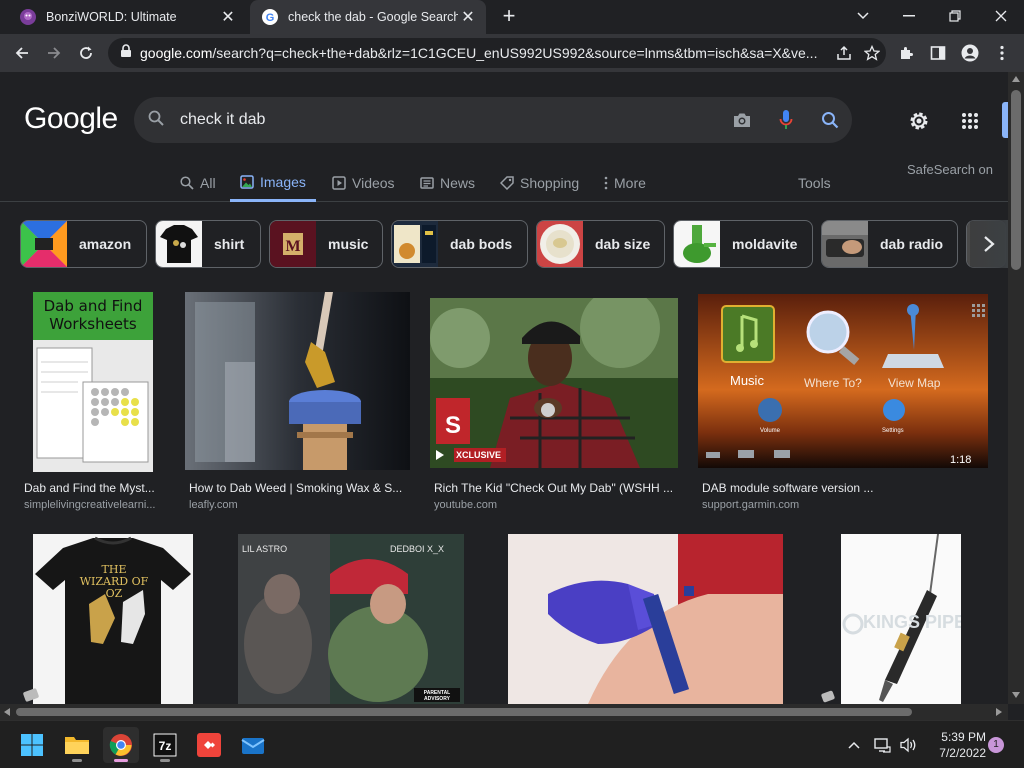  Describe the element at coordinates (105, 244) in the screenshot. I see `chip-label: amazon` at that location.